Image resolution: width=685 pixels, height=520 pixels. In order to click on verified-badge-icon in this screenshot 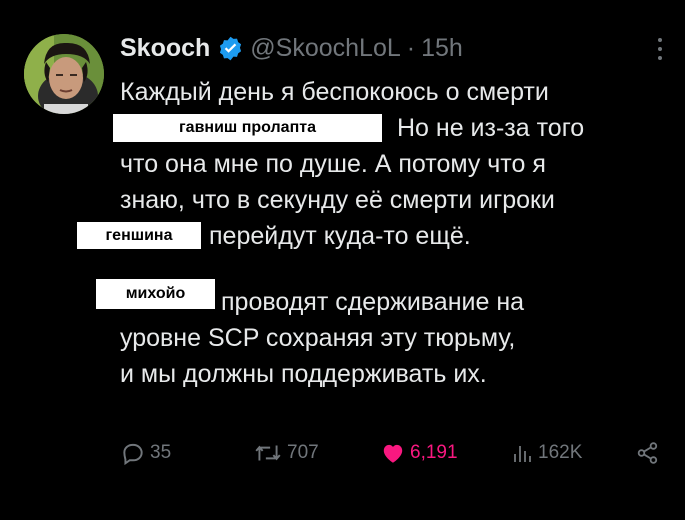, I will do `click(230, 48)`.